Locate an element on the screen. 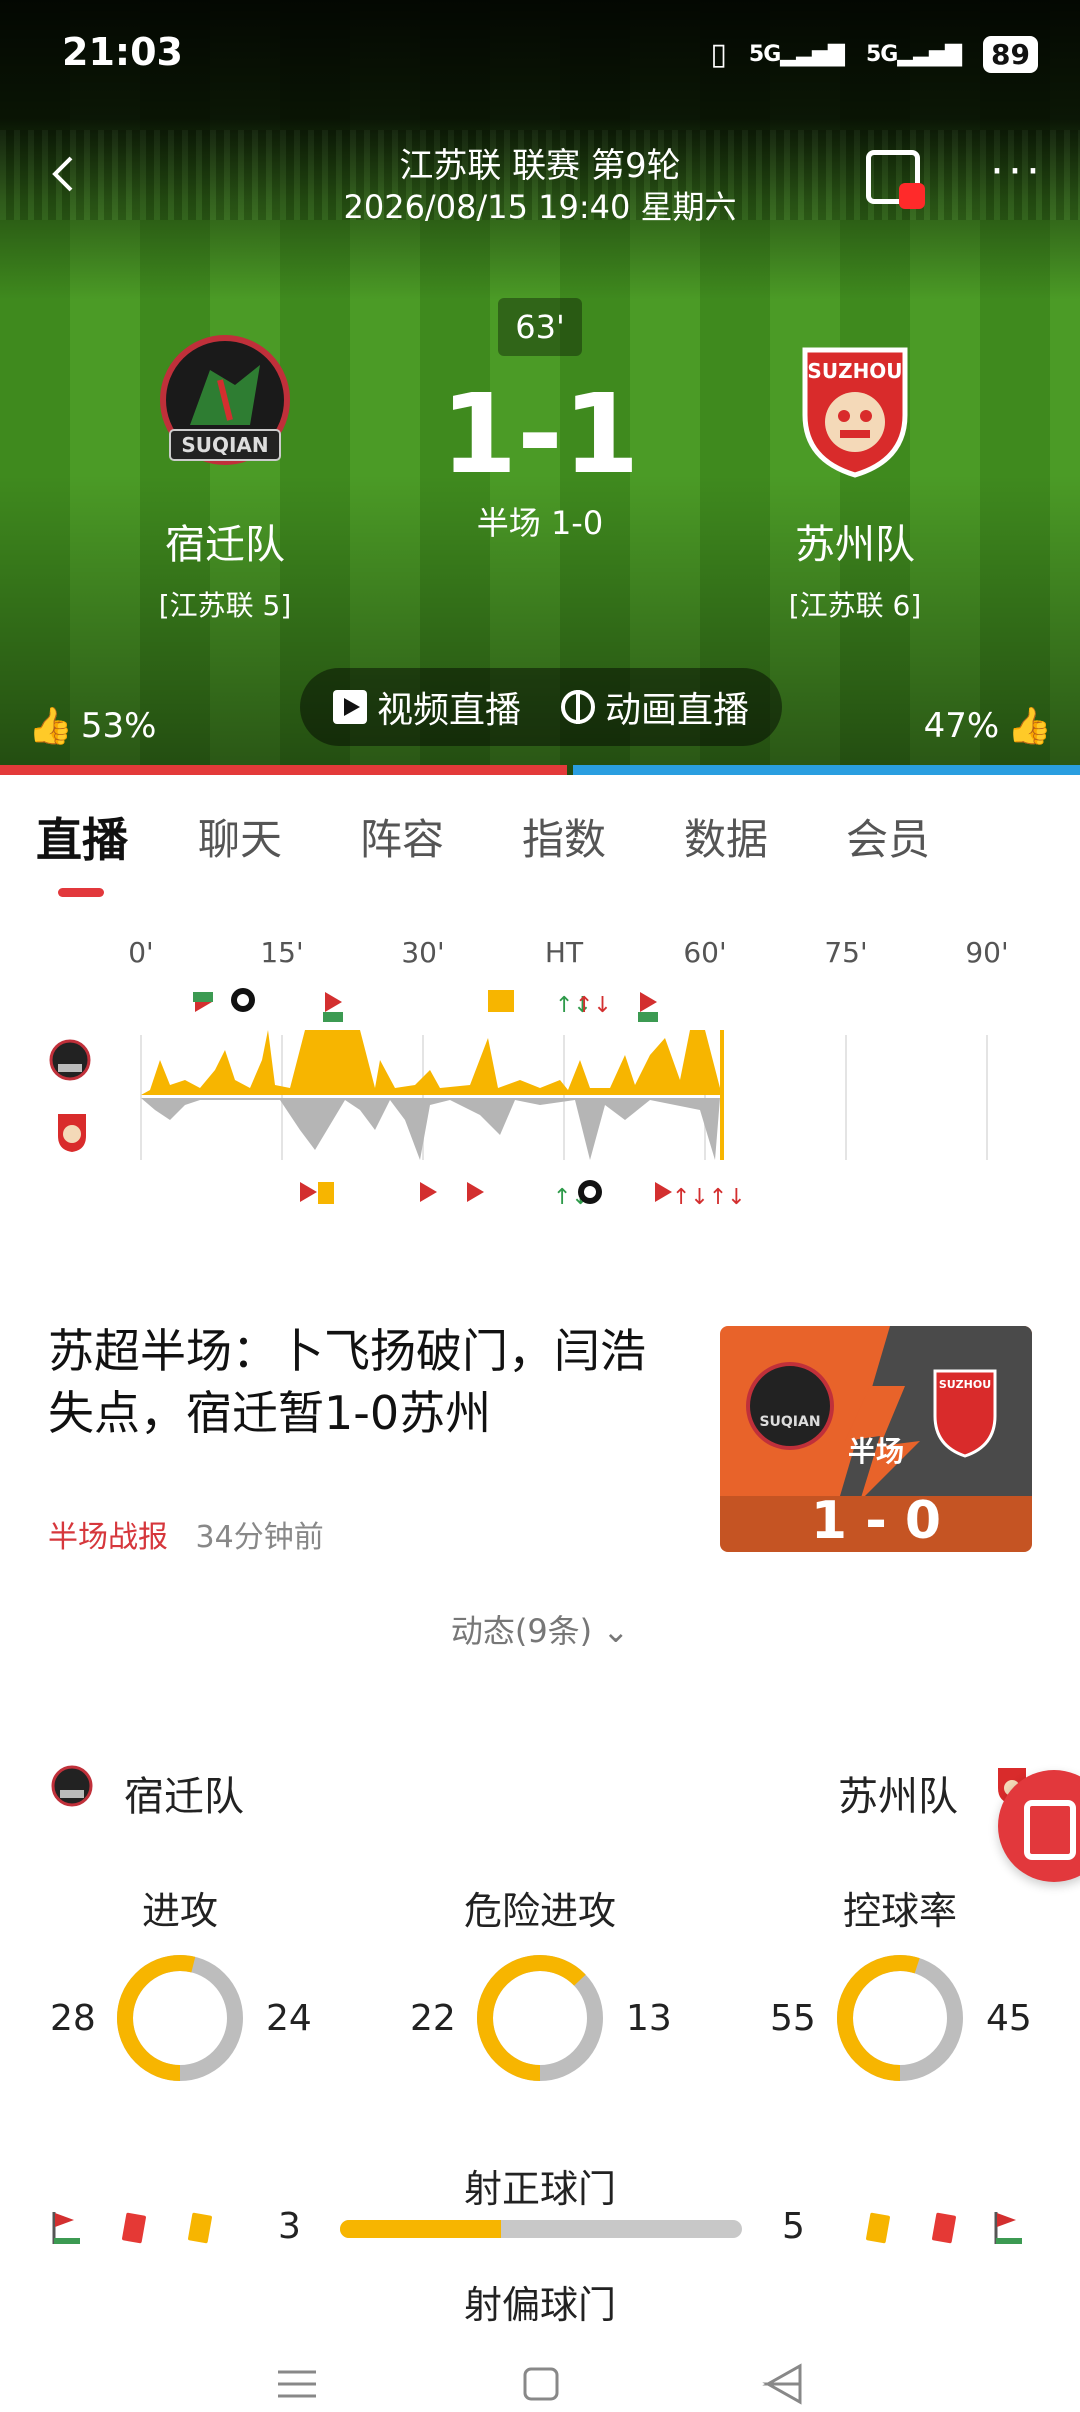  system-nav-bar is located at coordinates (540, 2384).